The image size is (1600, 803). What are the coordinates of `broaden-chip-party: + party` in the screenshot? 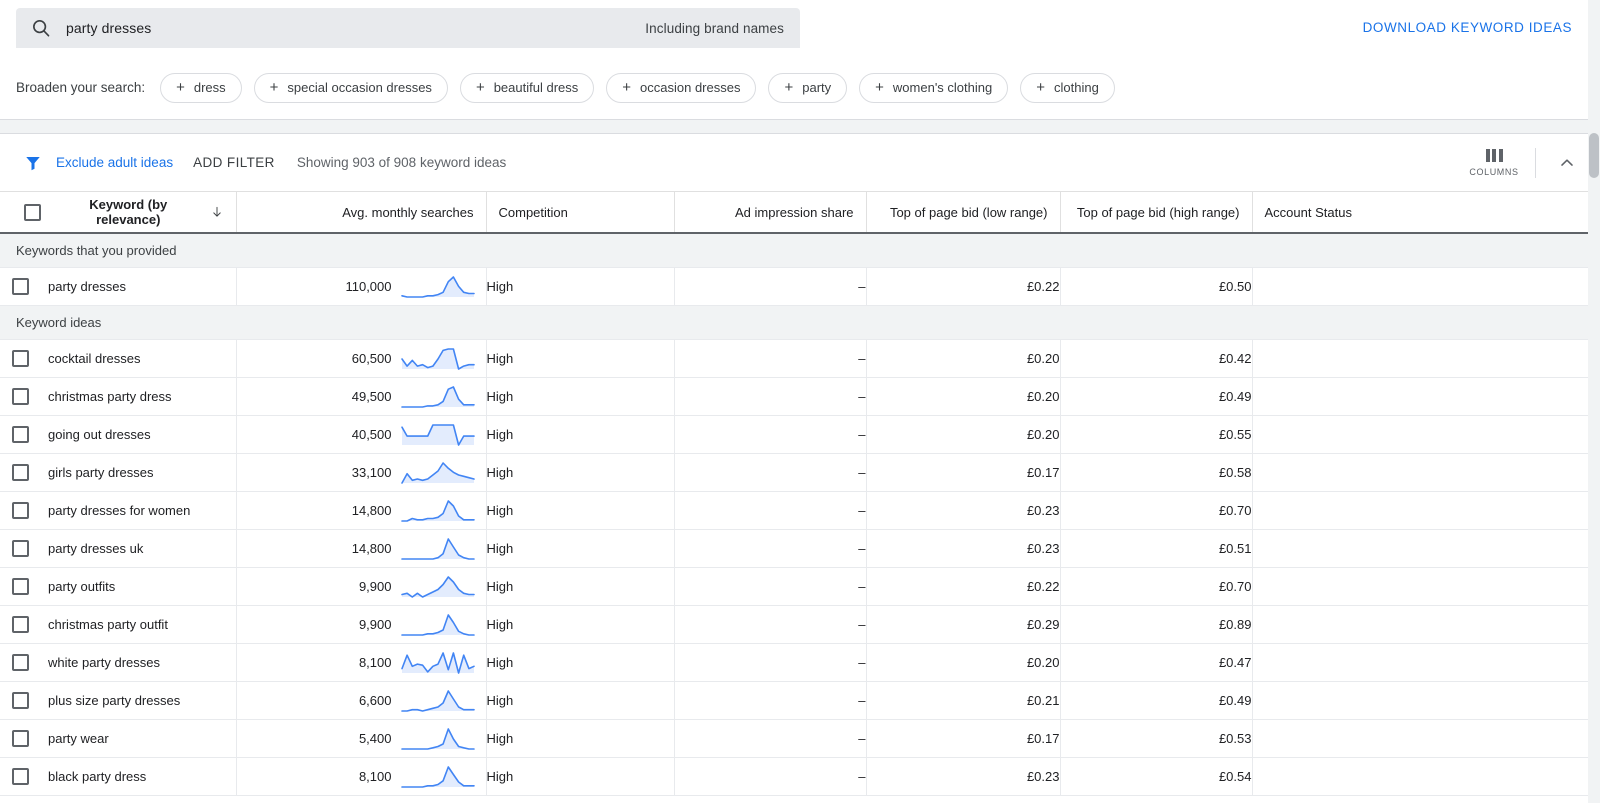 It's located at (808, 87).